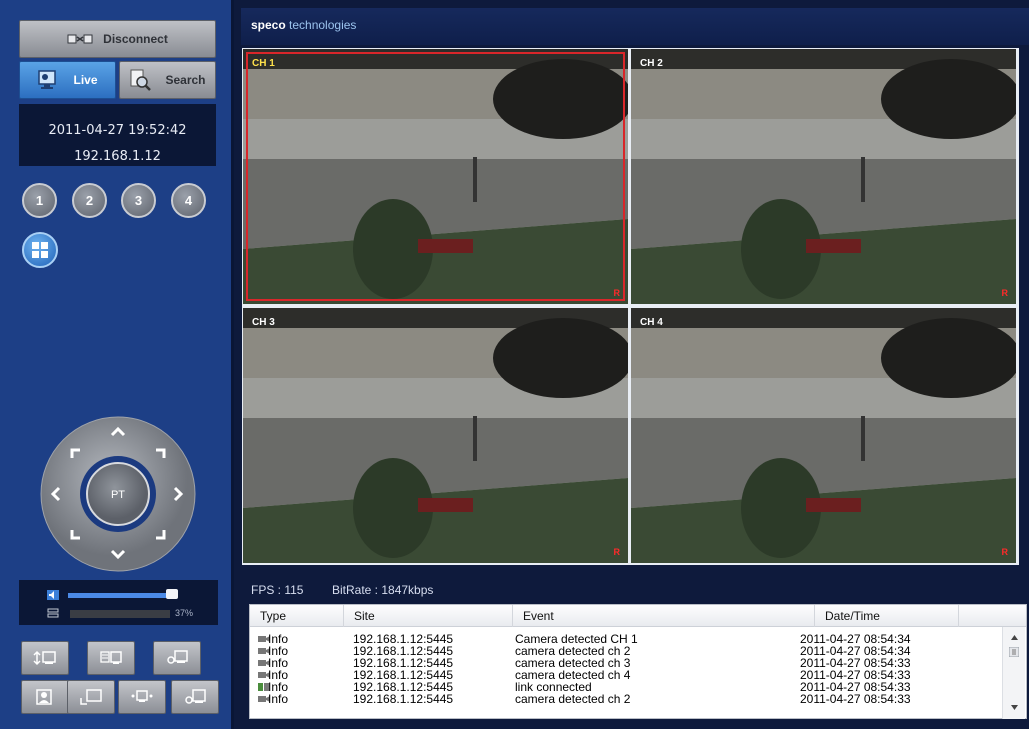  I want to click on channel-1-button: 1, so click(39, 200).